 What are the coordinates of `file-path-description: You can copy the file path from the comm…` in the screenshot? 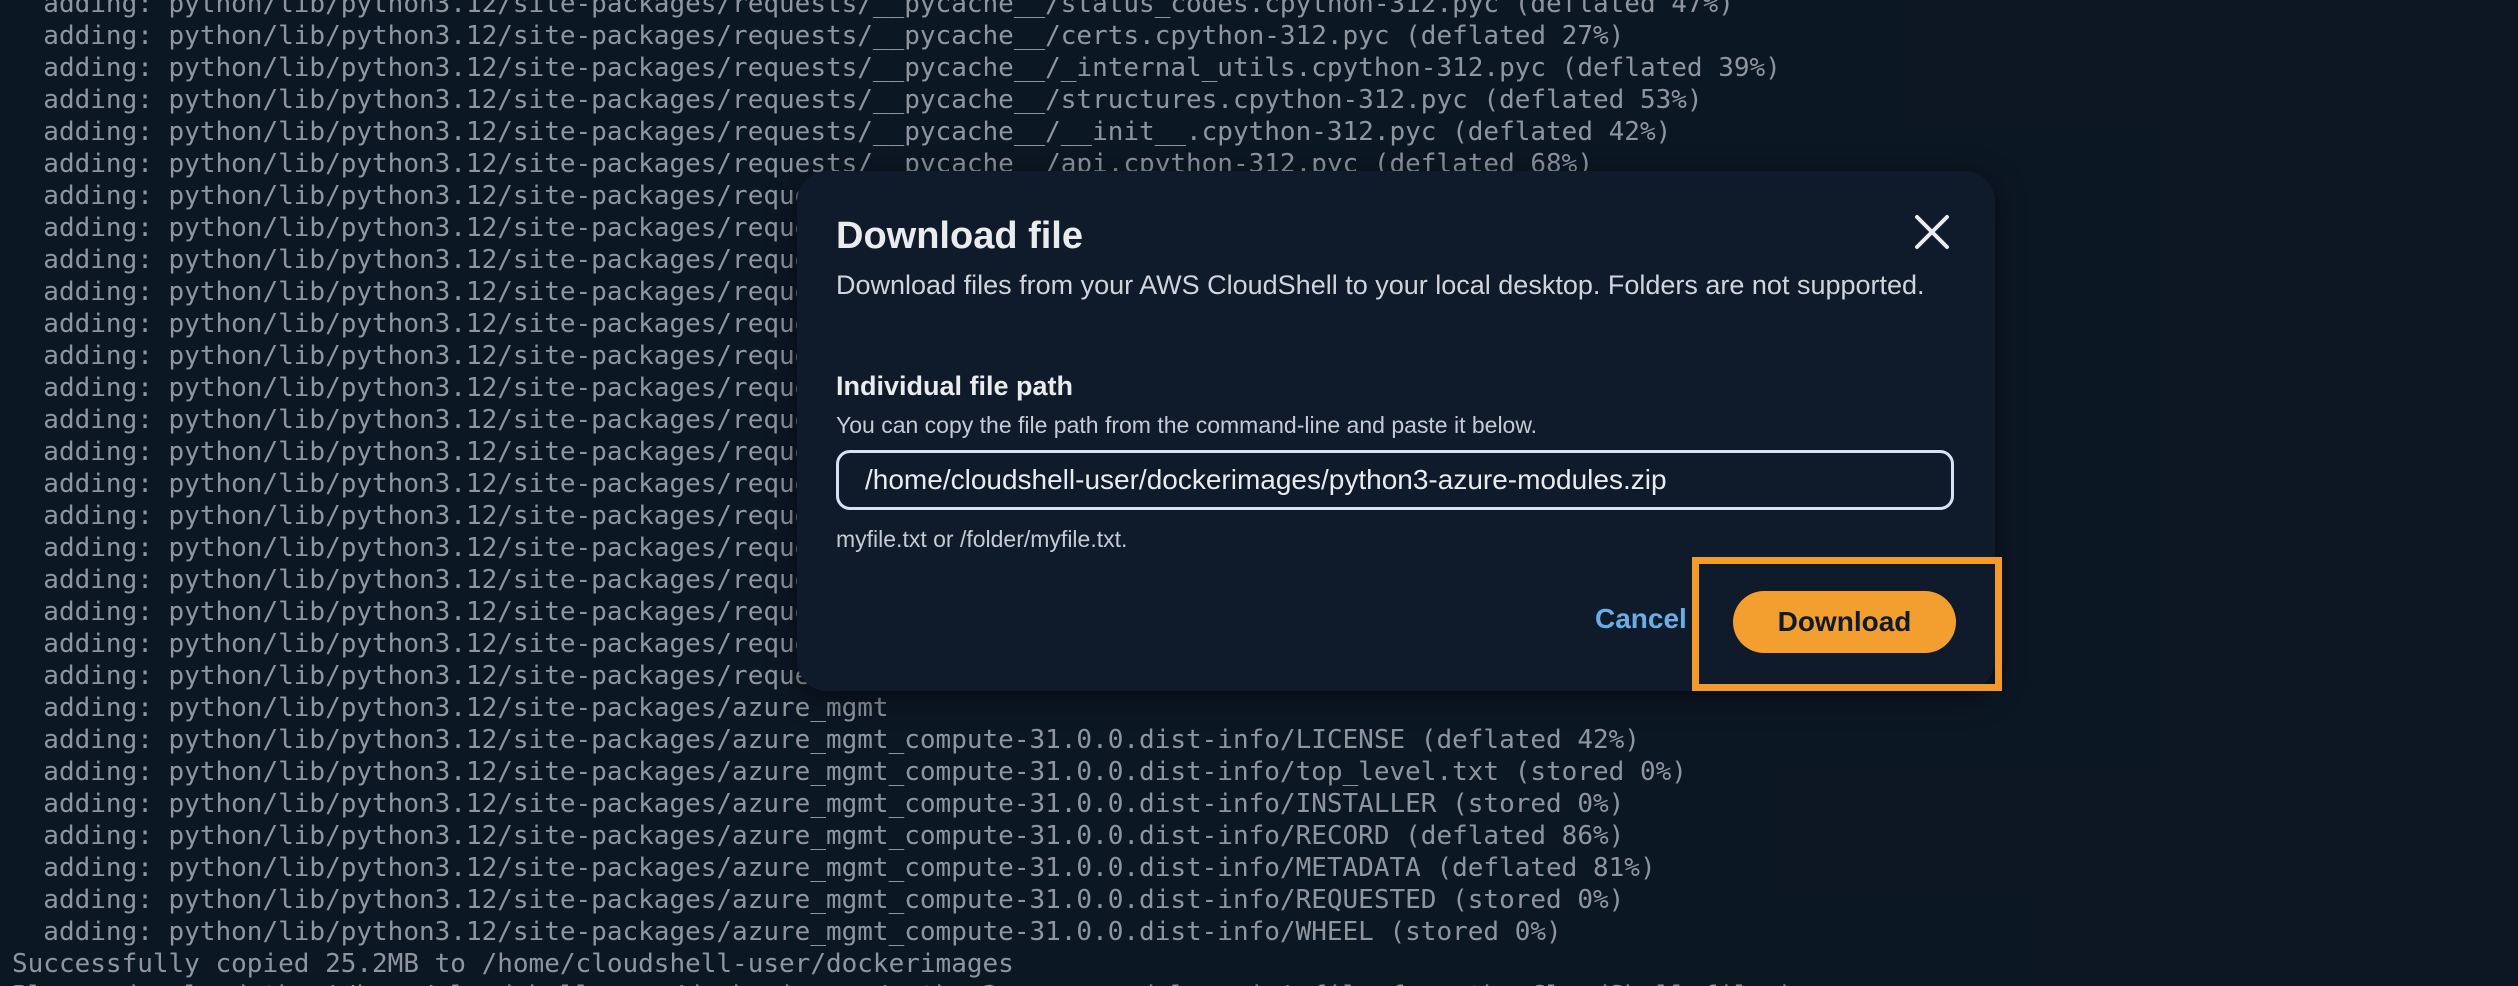 It's located at (1187, 425).